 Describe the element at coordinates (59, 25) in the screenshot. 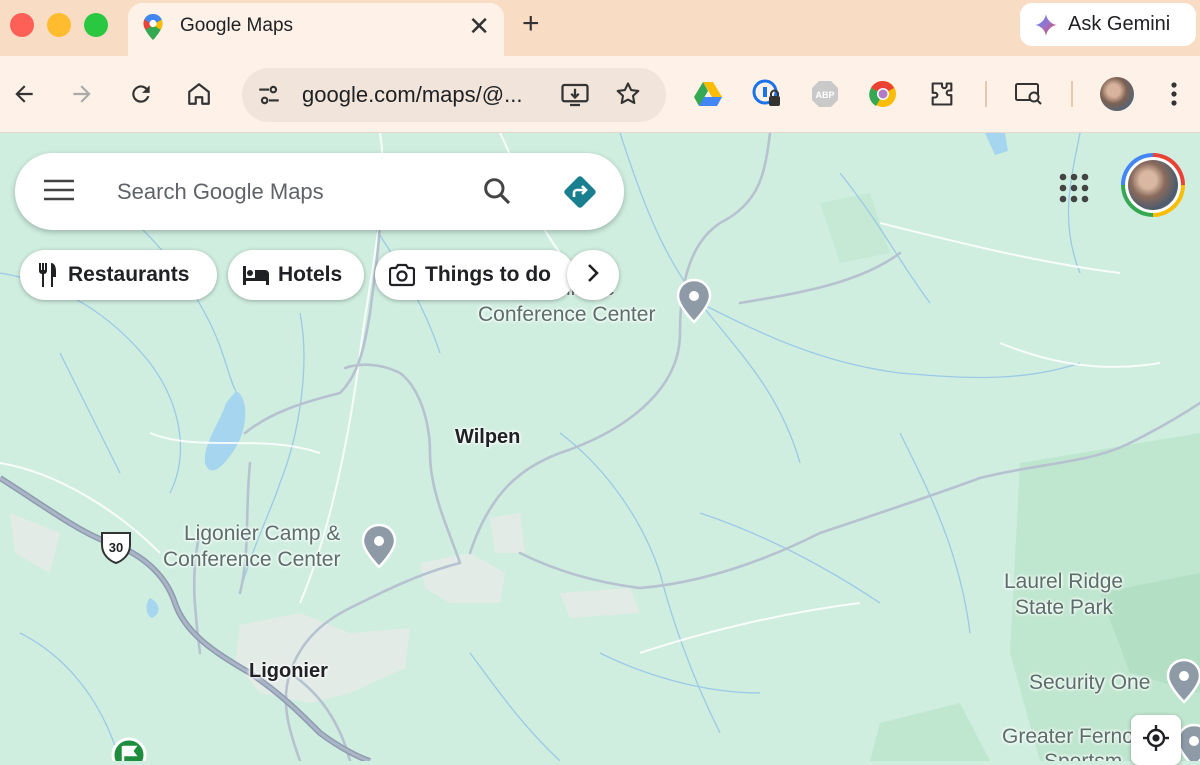

I see `window-minimize-button` at that location.